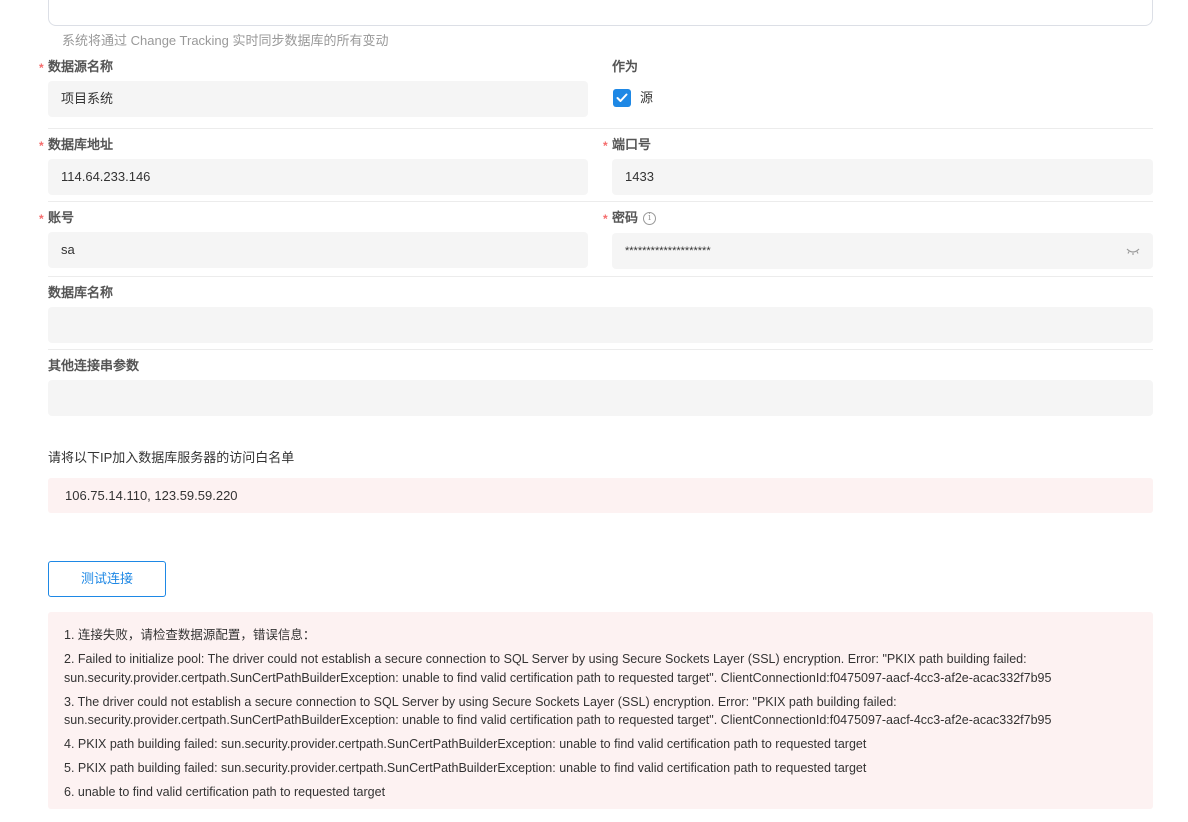  Describe the element at coordinates (171, 457) in the screenshot. I see `whitelist-label: 请将以下IP加入数据库服务器的访问白名单` at that location.